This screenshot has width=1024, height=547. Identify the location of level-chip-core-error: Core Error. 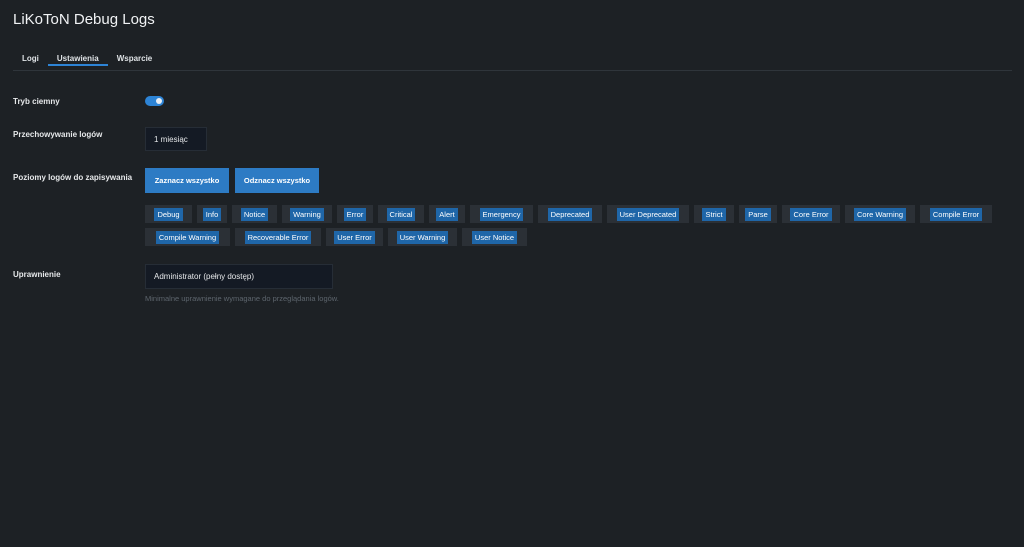
(811, 214).